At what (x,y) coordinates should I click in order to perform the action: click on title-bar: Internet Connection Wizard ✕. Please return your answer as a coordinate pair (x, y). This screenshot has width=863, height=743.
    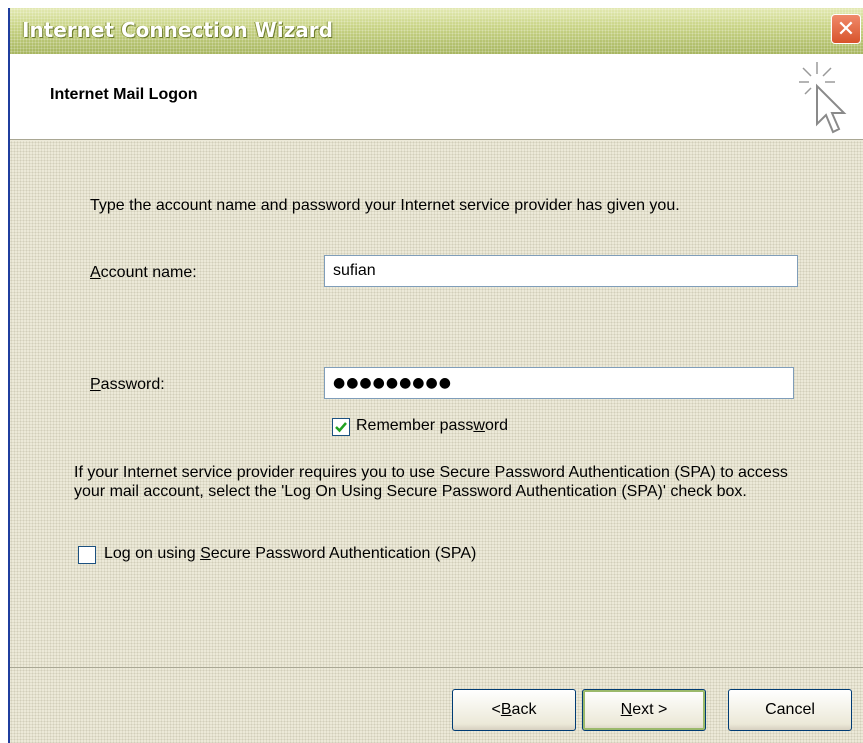
    Looking at the image, I should click on (436, 31).